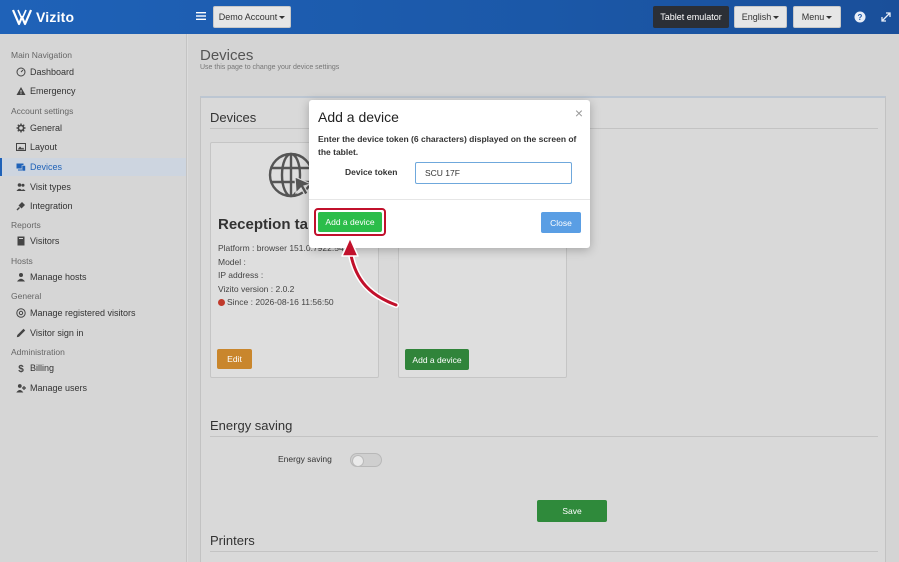  Describe the element at coordinates (93, 277) in the screenshot. I see `sidebar-item-manage-hosts: Manage hosts` at that location.